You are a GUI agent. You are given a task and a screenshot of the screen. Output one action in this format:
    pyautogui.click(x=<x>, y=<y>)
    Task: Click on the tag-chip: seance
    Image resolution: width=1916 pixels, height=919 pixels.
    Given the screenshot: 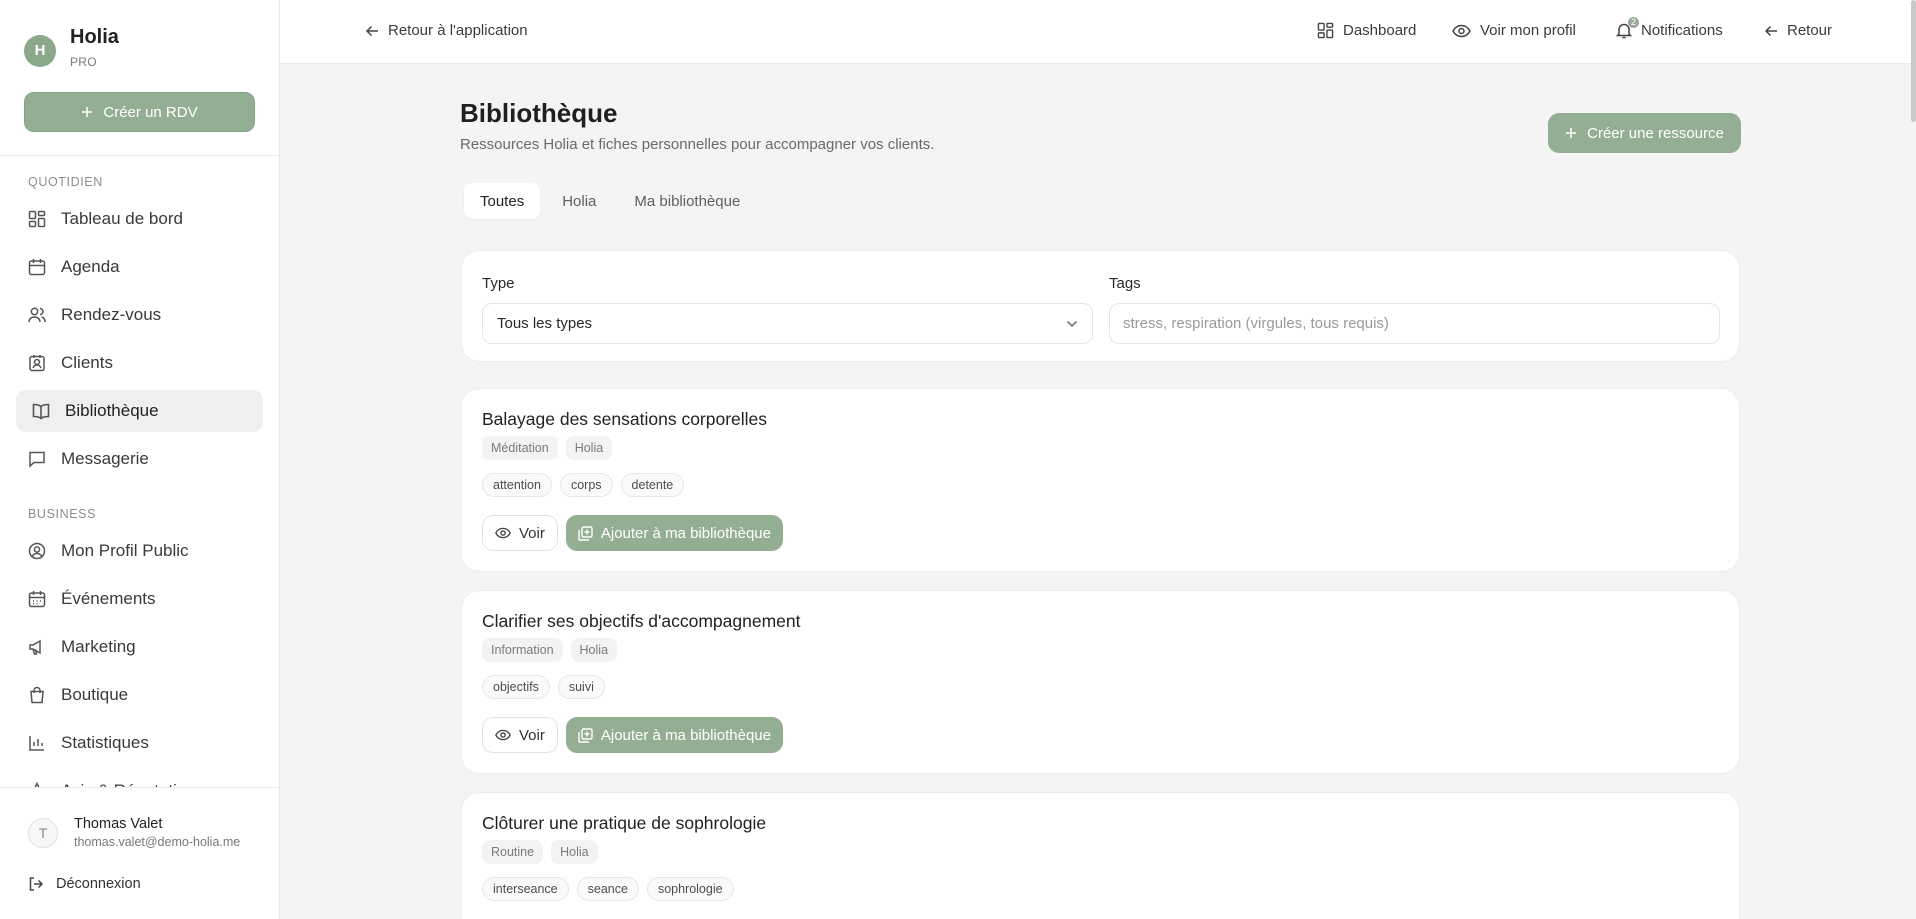 What is the action you would take?
    pyautogui.click(x=607, y=889)
    